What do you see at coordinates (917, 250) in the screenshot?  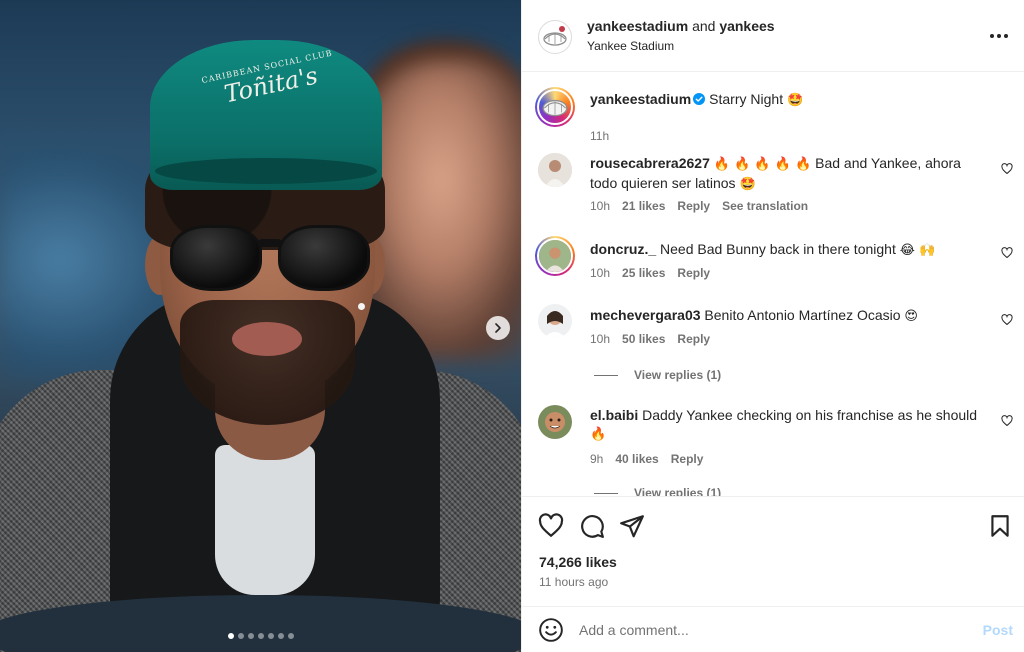 I see `comment-emoji: 😂 🙌` at bounding box center [917, 250].